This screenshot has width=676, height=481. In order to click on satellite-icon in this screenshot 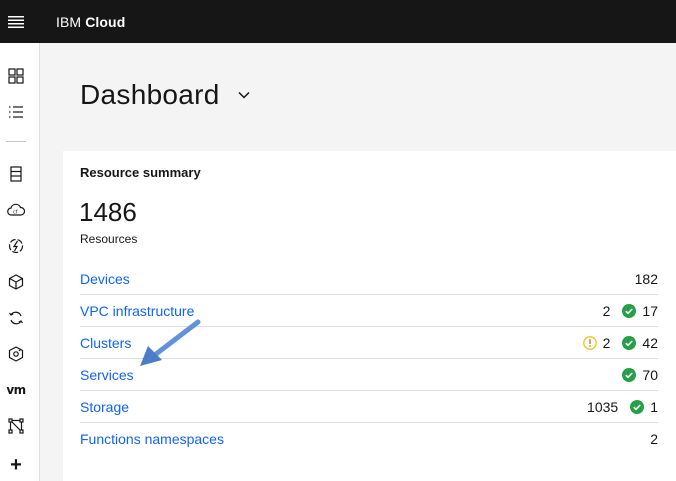, I will do `click(16, 354)`.